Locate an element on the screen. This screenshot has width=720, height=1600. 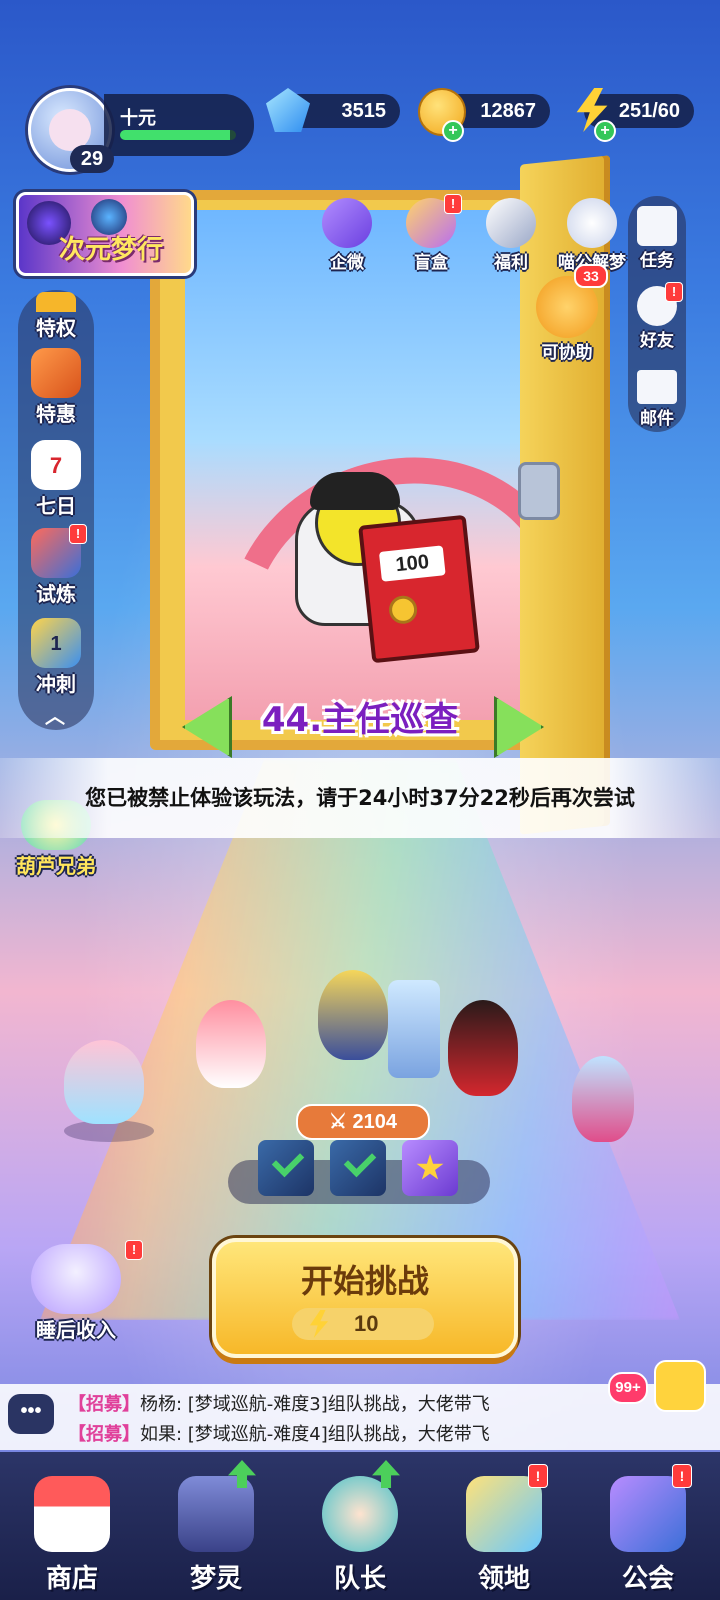
assist-button: 33 可协助 is located at coordinates (567, 313).